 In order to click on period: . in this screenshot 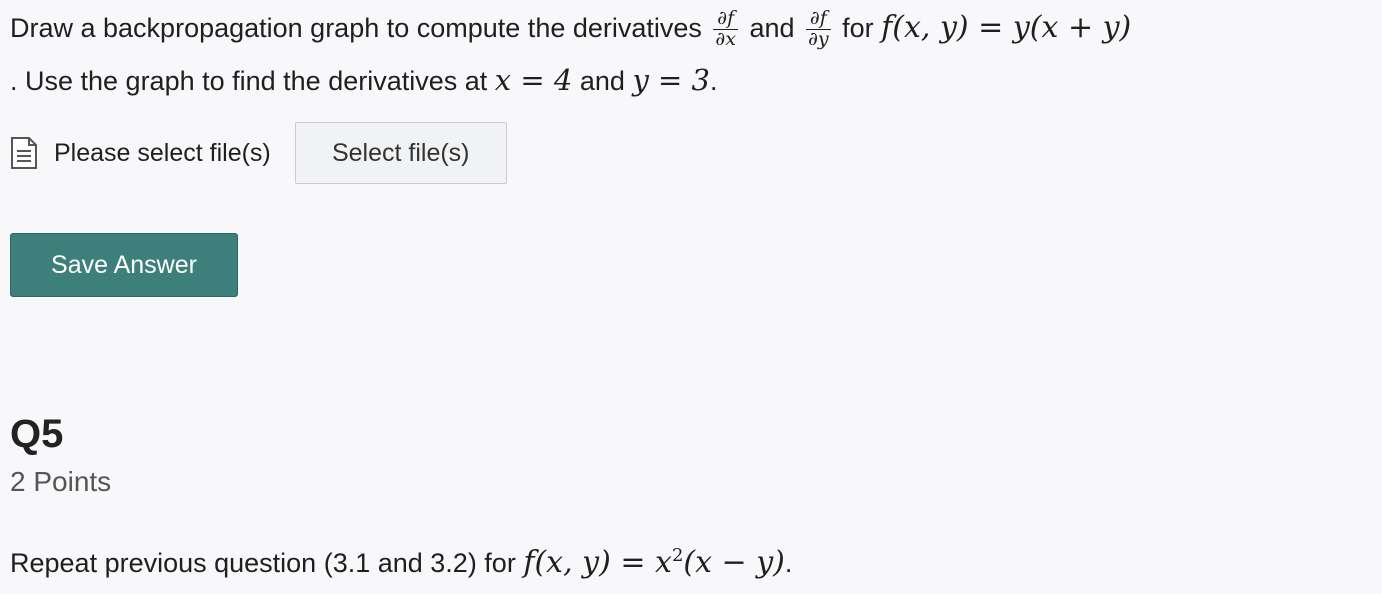, I will do `click(714, 81)`.